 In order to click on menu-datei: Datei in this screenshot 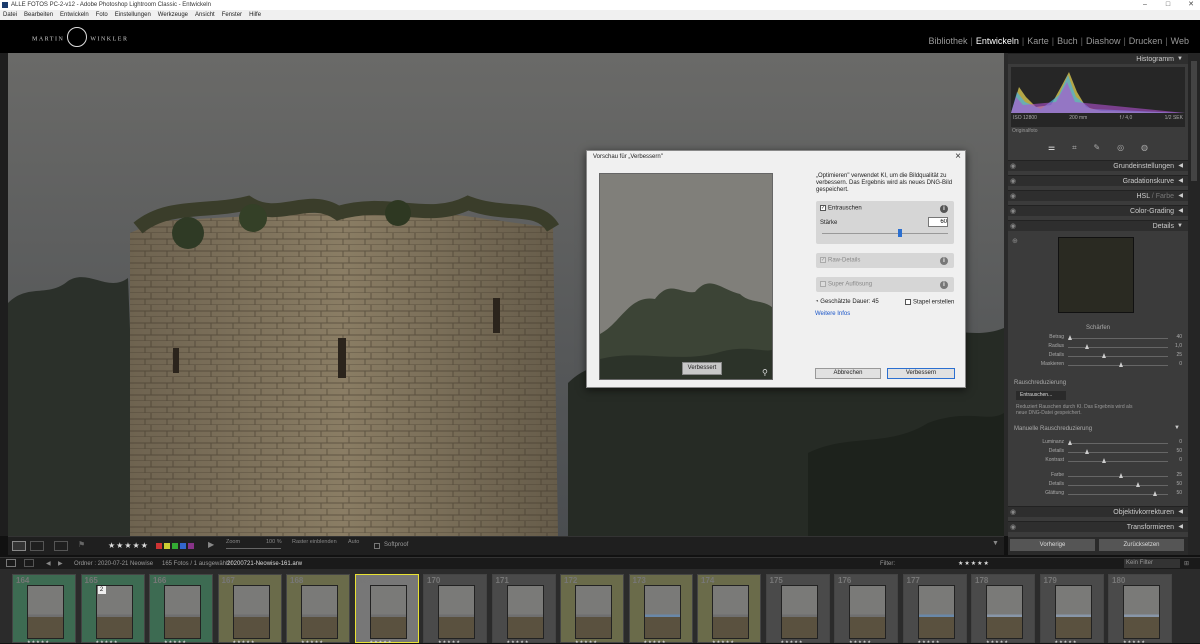, I will do `click(10, 15)`.